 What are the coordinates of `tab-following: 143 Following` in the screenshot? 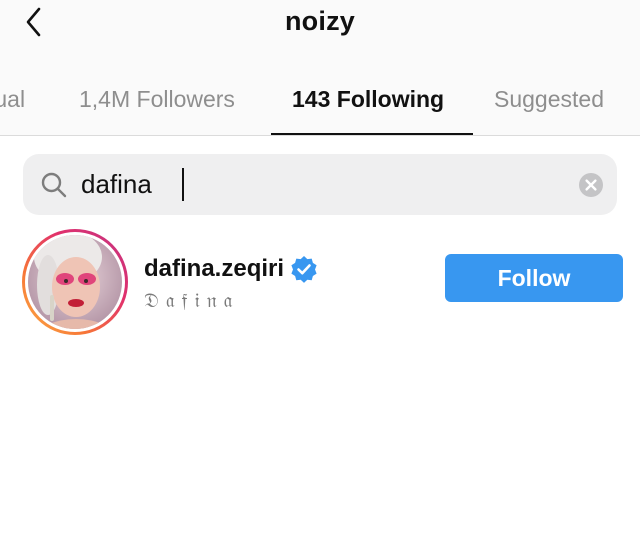 It's located at (368, 99).